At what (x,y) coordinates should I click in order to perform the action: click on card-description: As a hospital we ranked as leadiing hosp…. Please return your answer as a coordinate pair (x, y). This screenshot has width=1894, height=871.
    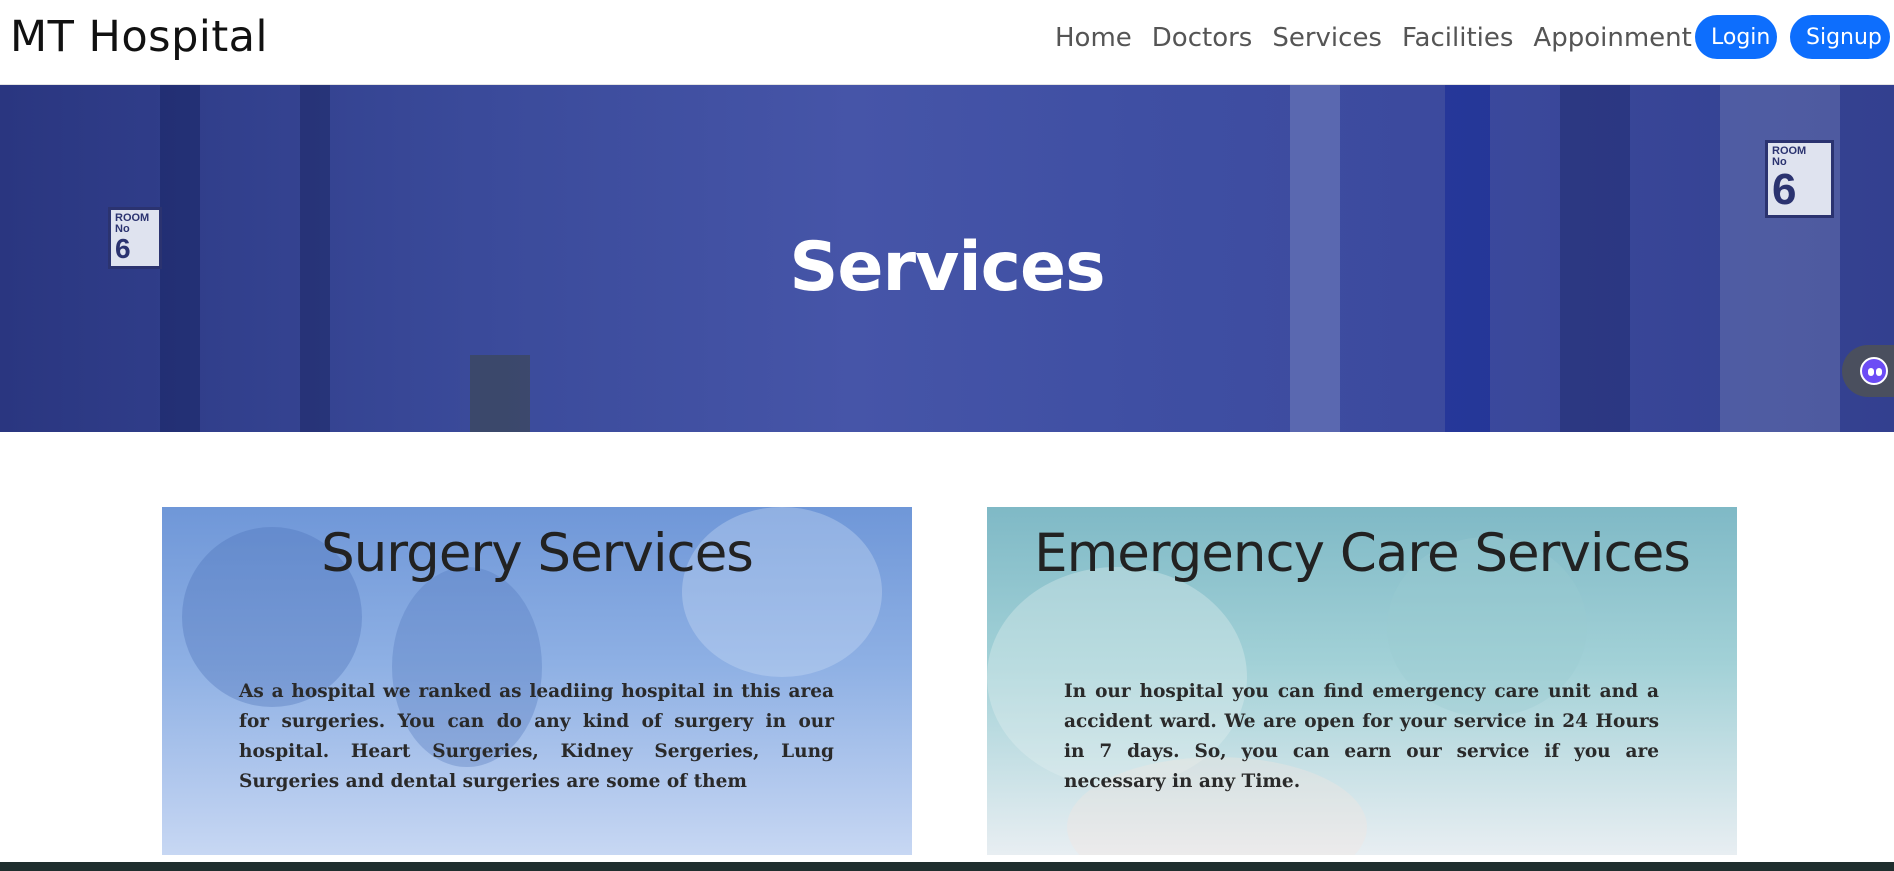
    Looking at the image, I should click on (536, 736).